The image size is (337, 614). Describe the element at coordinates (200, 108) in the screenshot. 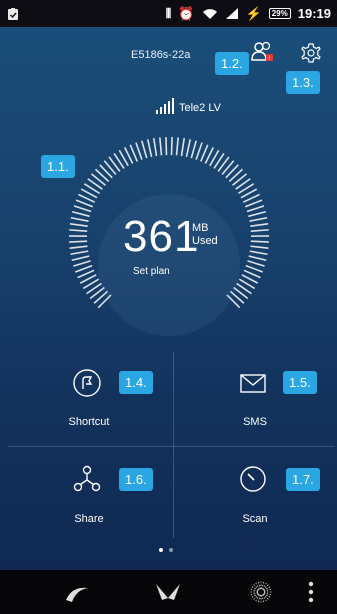

I see `carrier-name: Tele2 LV` at that location.